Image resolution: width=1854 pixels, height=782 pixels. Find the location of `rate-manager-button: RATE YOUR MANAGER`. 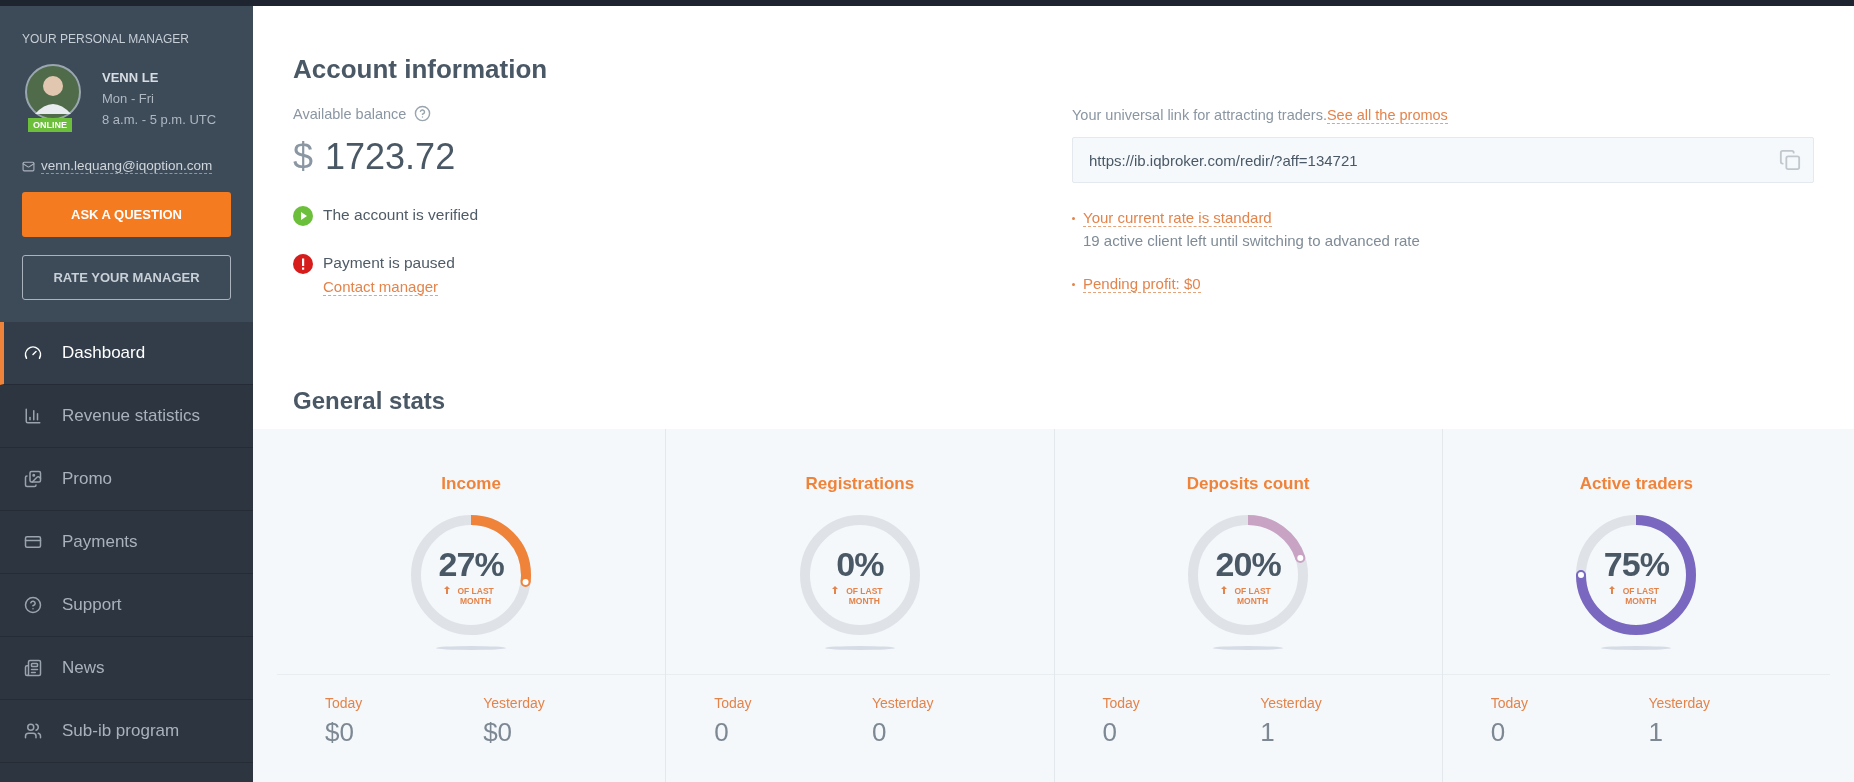

rate-manager-button: RATE YOUR MANAGER is located at coordinates (126, 277).